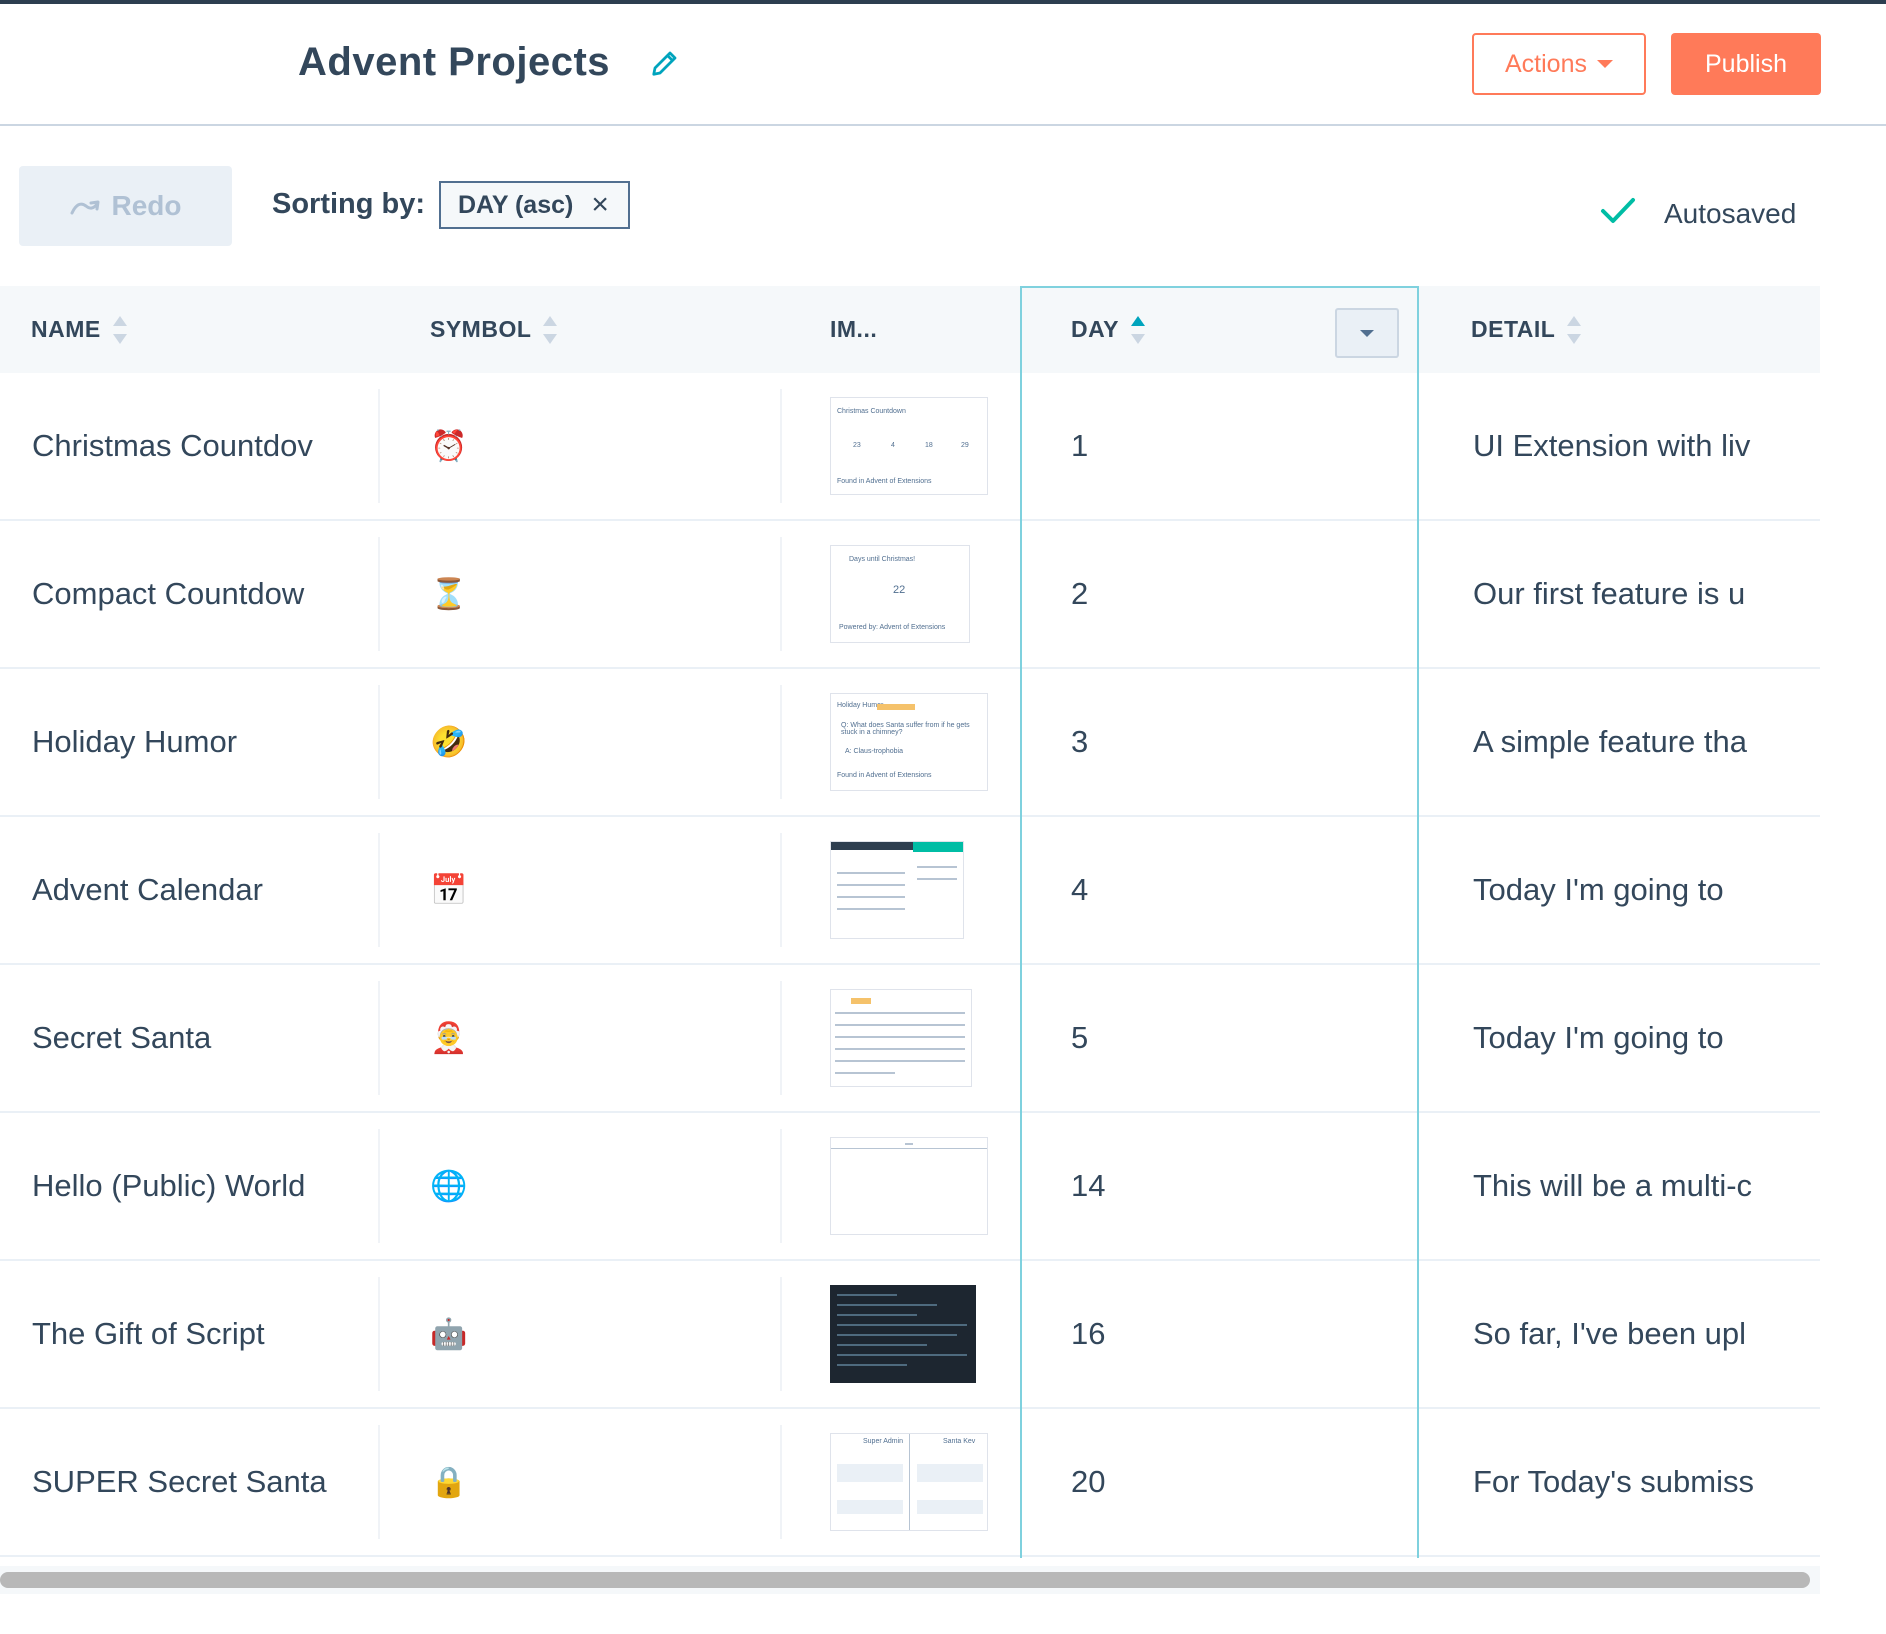 The image size is (1886, 1634). Describe the element at coordinates (1221, 594) in the screenshot. I see `cell-day: 2` at that location.